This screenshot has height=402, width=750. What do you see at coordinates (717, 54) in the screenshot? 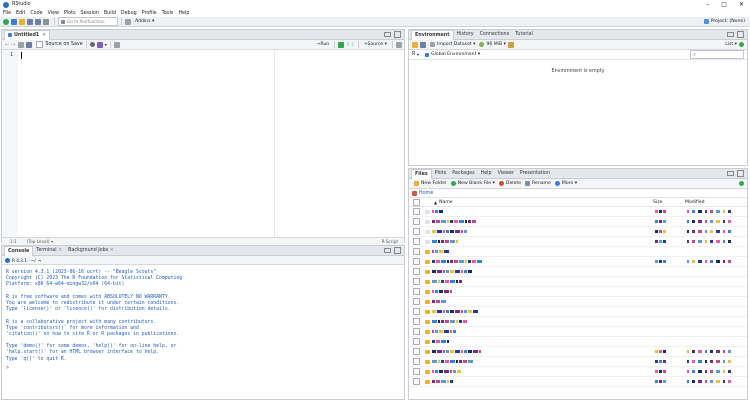
I see `env-search-input: ⚲` at bounding box center [717, 54].